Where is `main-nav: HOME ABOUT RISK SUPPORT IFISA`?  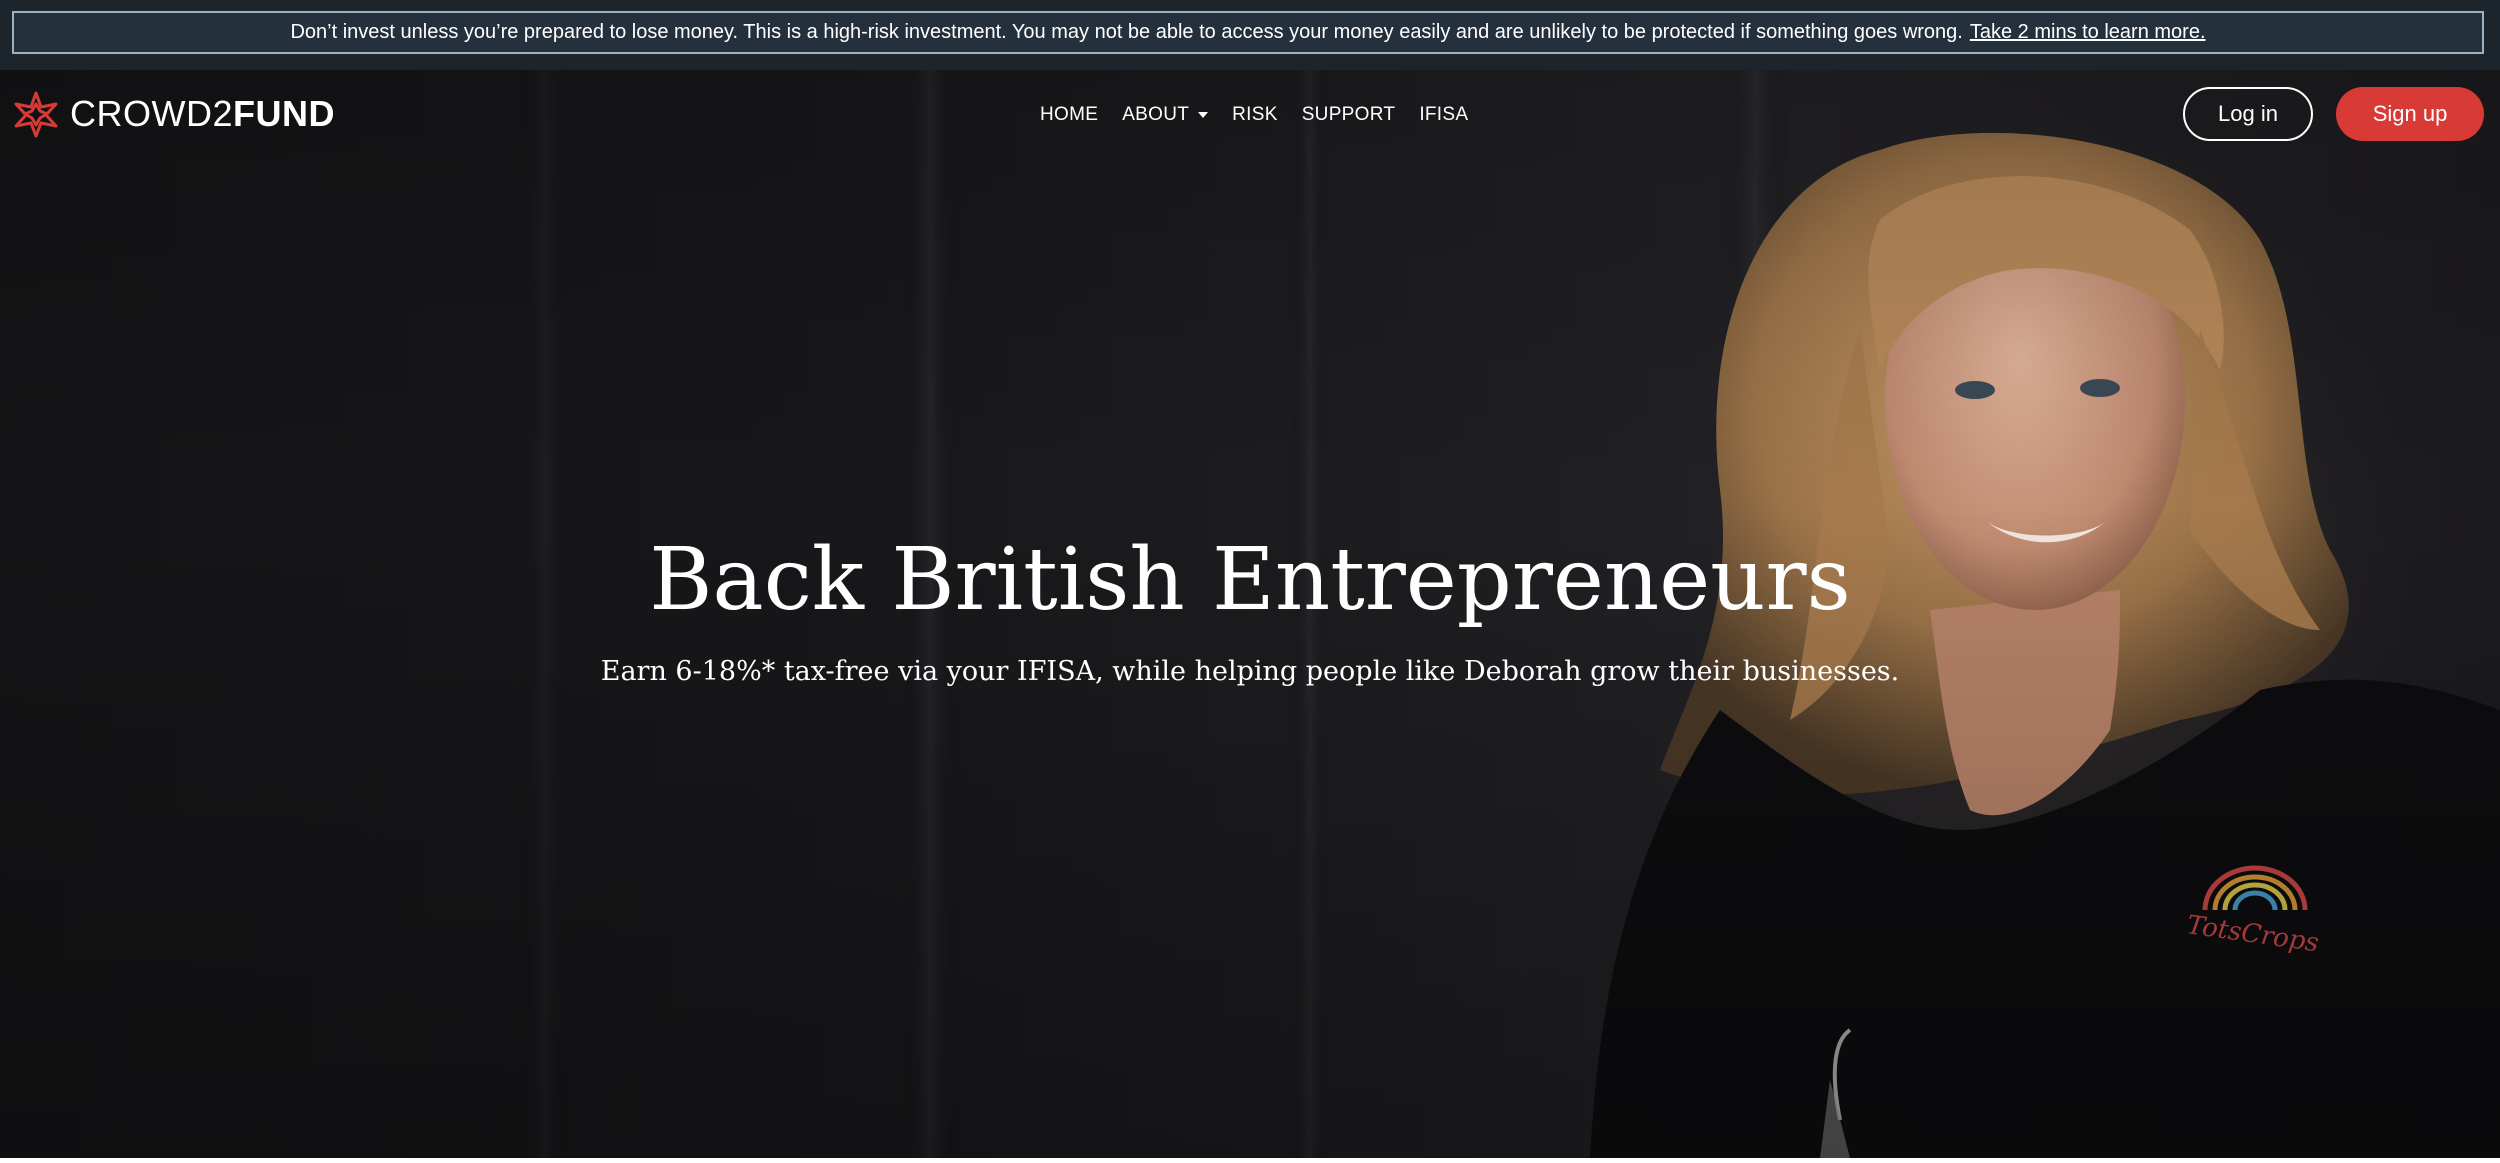
main-nav: HOME ABOUT RISK SUPPORT IFISA is located at coordinates (1266, 115).